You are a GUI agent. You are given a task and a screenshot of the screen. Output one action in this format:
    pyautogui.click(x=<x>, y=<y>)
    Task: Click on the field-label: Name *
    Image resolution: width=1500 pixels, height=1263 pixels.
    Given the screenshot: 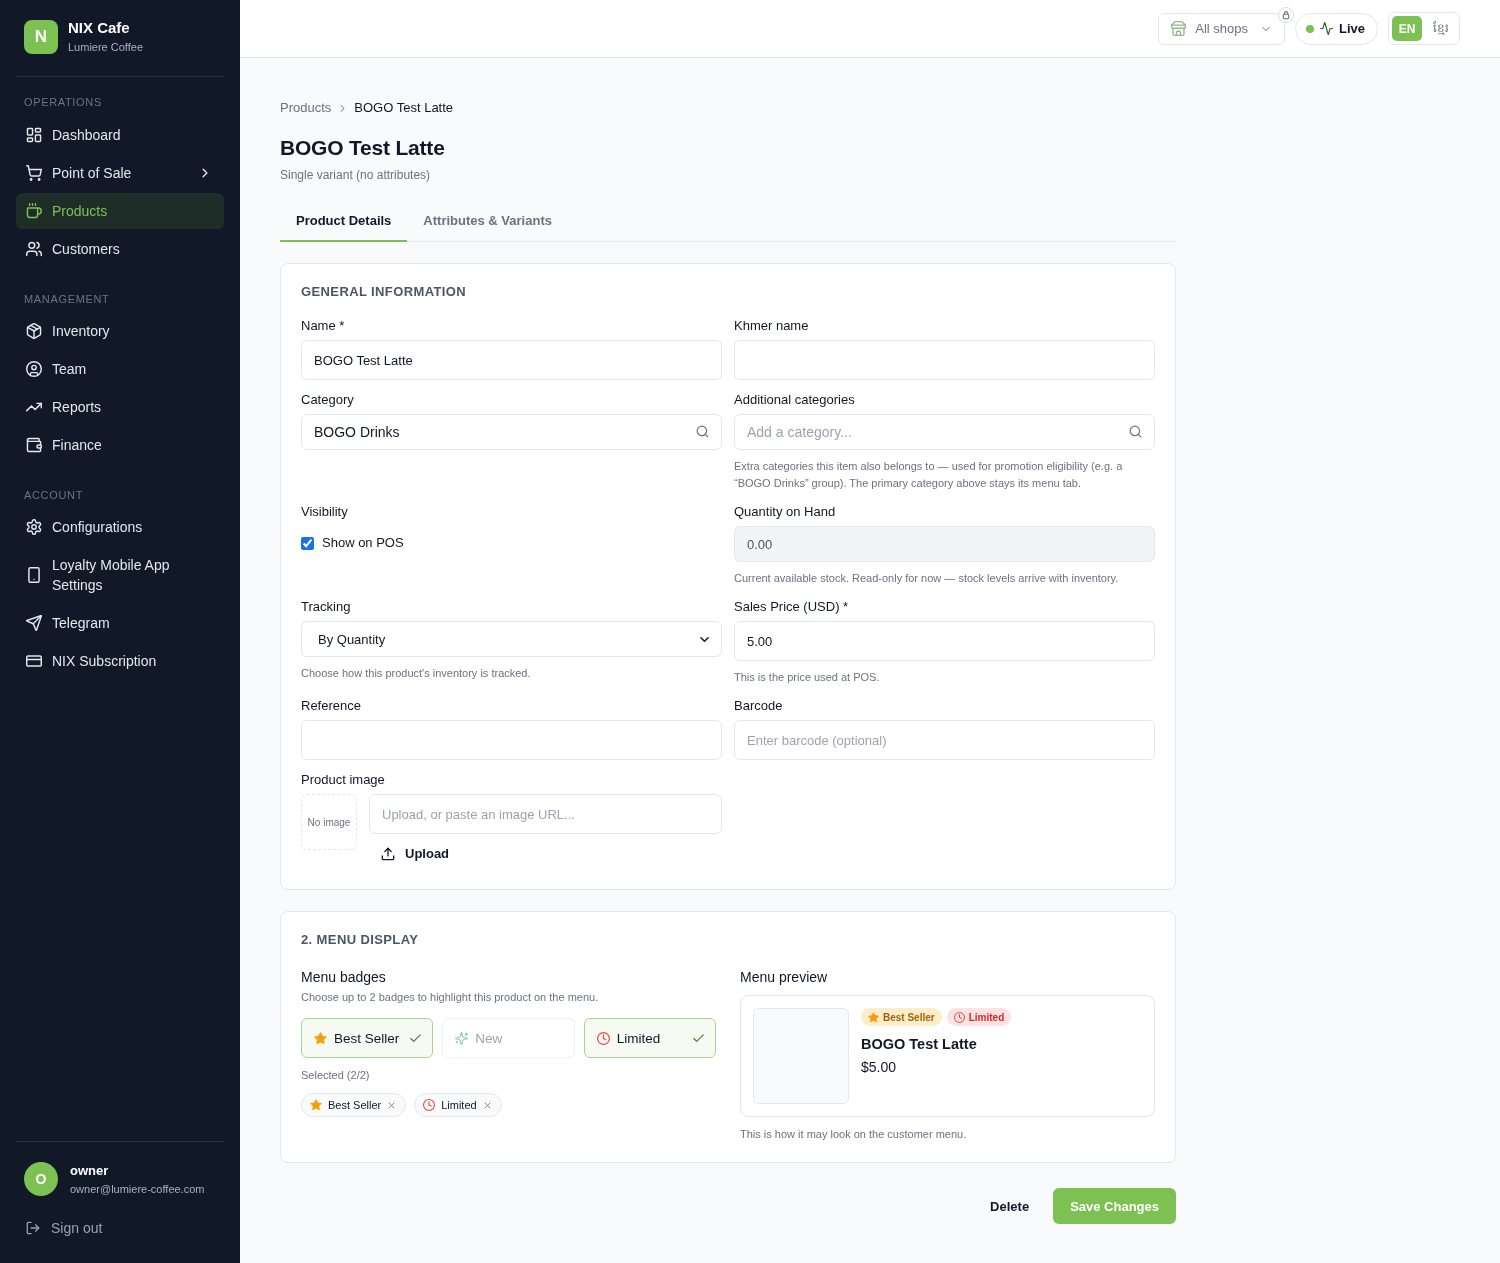 What is the action you would take?
    pyautogui.click(x=323, y=326)
    